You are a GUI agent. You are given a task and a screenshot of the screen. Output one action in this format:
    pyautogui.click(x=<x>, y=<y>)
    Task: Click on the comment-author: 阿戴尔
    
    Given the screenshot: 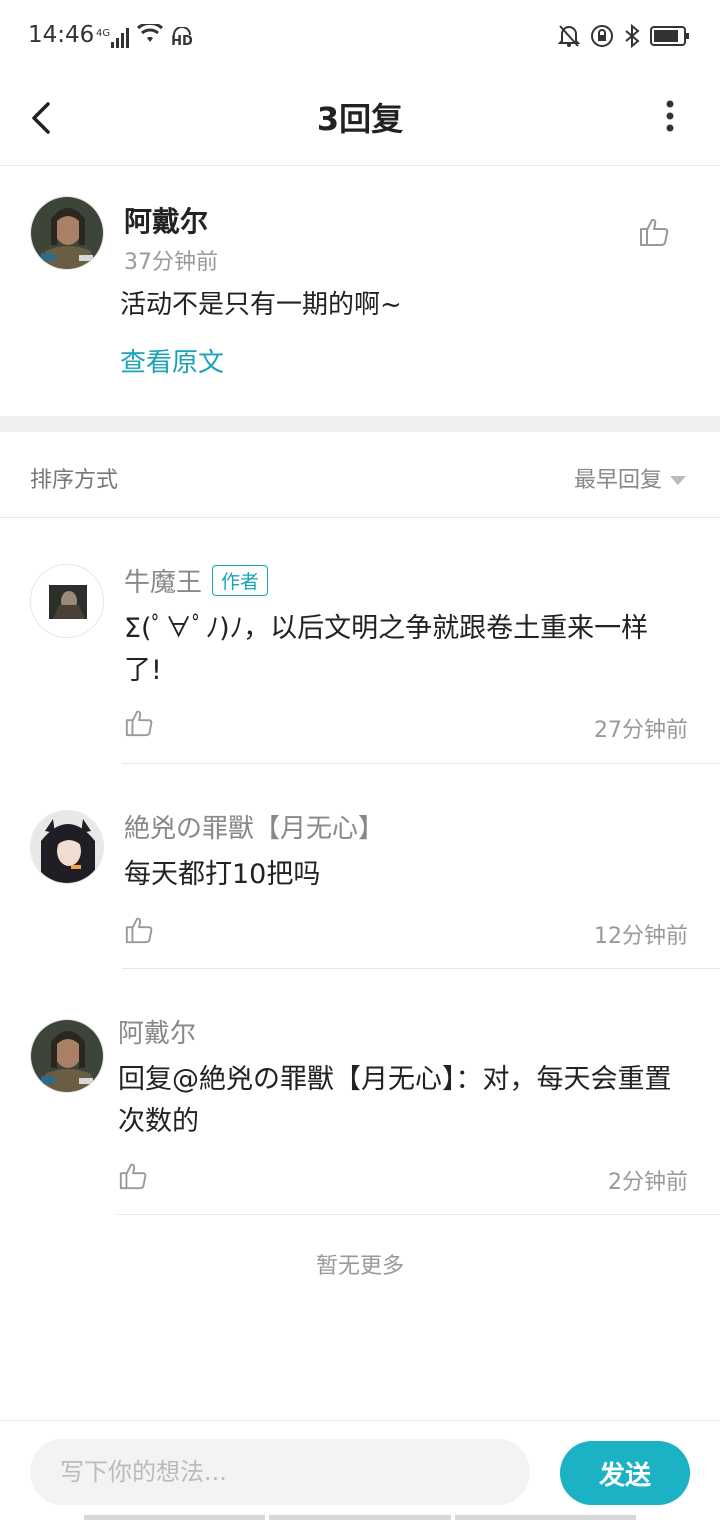 What is the action you would take?
    pyautogui.click(x=166, y=220)
    